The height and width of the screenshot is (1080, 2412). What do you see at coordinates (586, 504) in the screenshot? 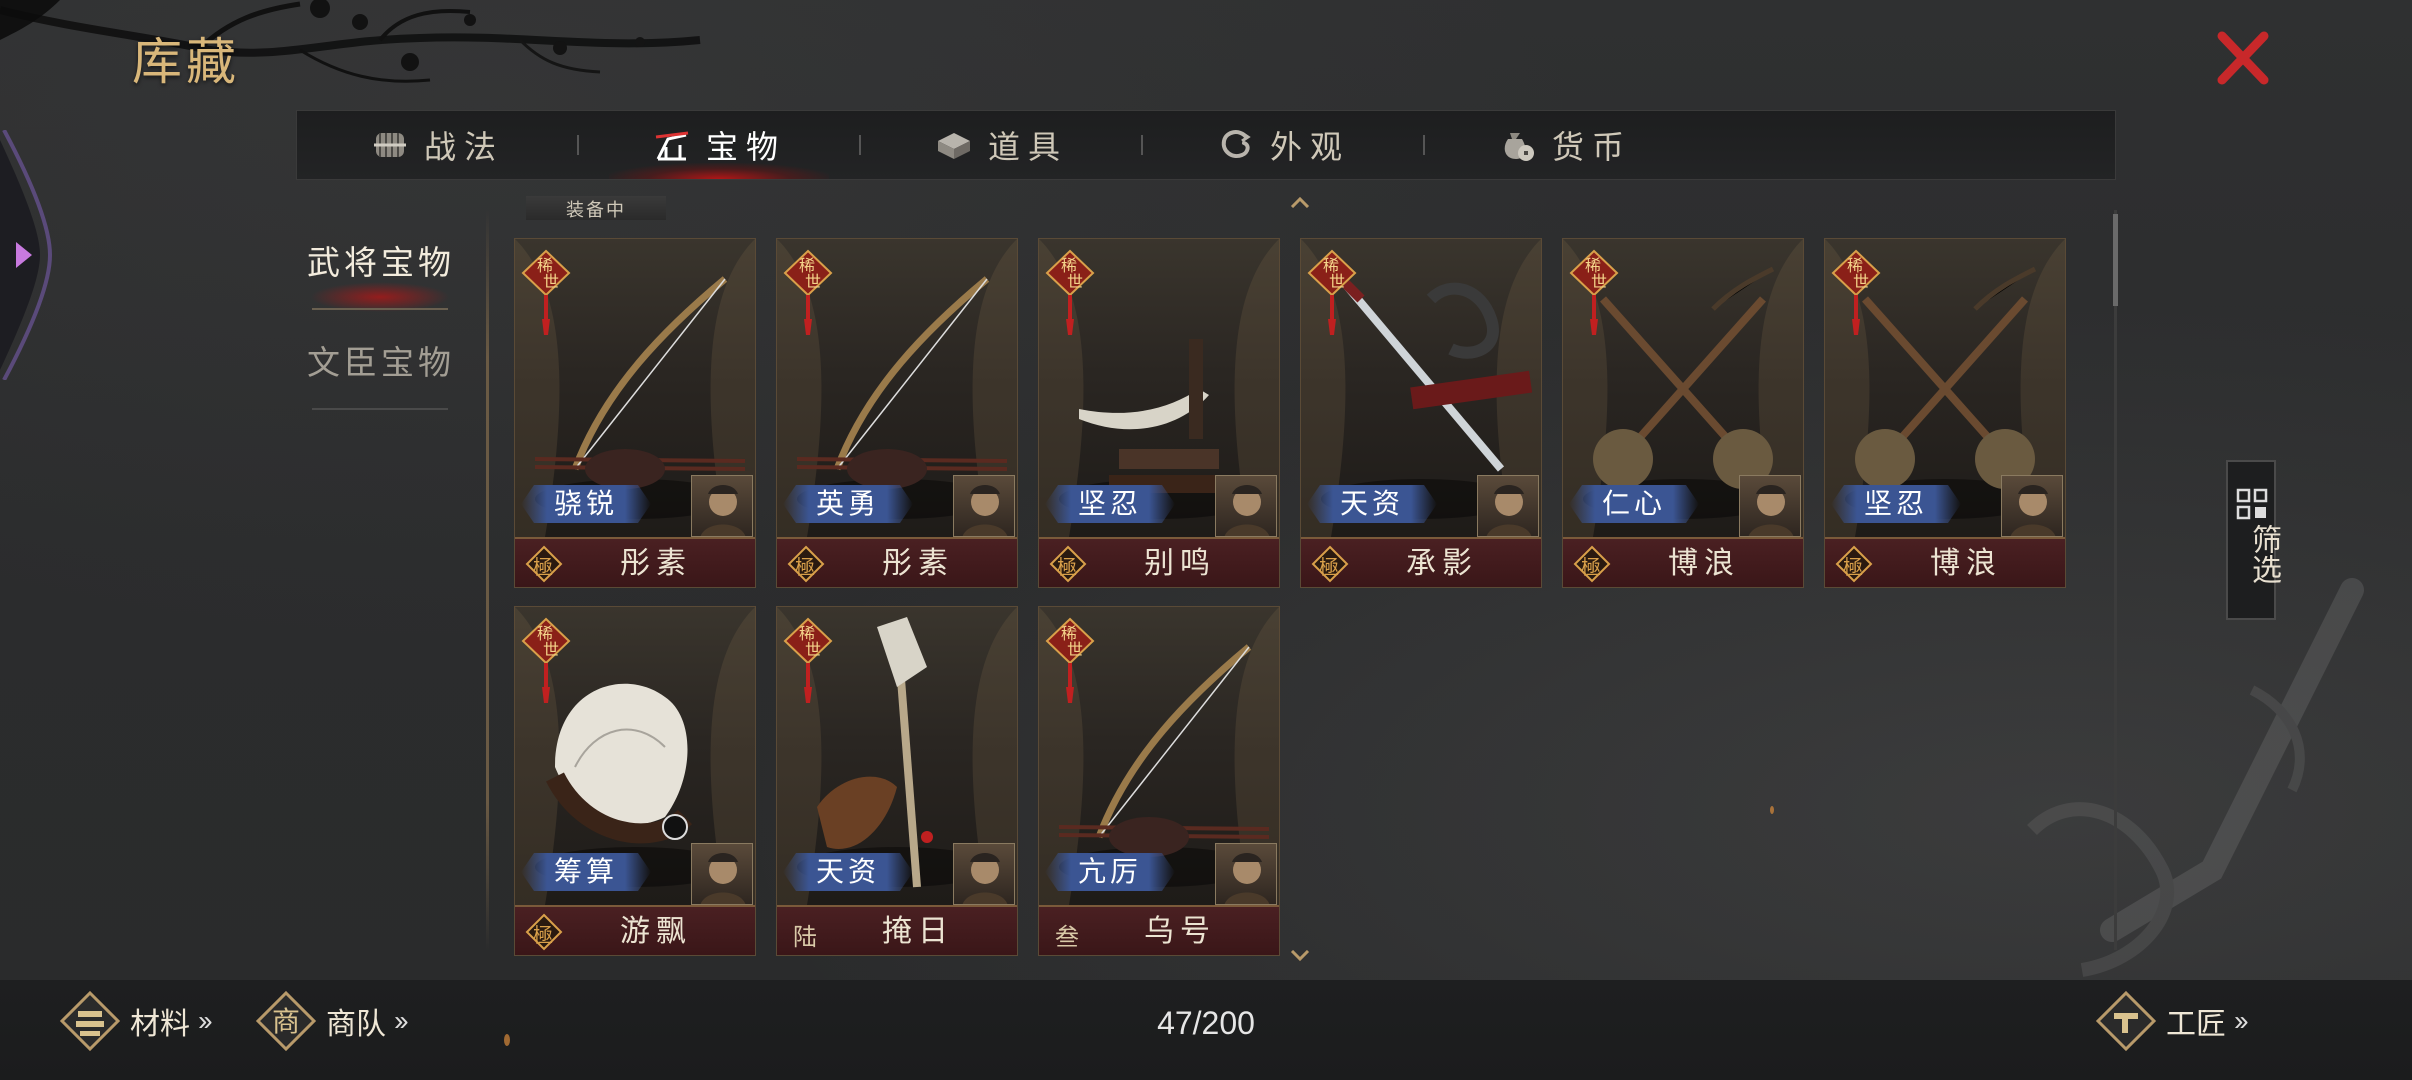
I see `trait-tag: 骁锐` at bounding box center [586, 504].